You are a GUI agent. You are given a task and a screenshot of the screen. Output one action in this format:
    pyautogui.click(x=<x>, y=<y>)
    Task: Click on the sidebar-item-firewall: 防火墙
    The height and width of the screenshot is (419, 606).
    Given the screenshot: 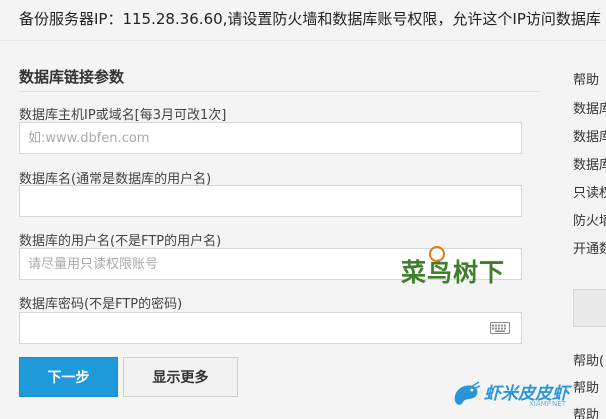 What is the action you would take?
    pyautogui.click(x=589, y=219)
    